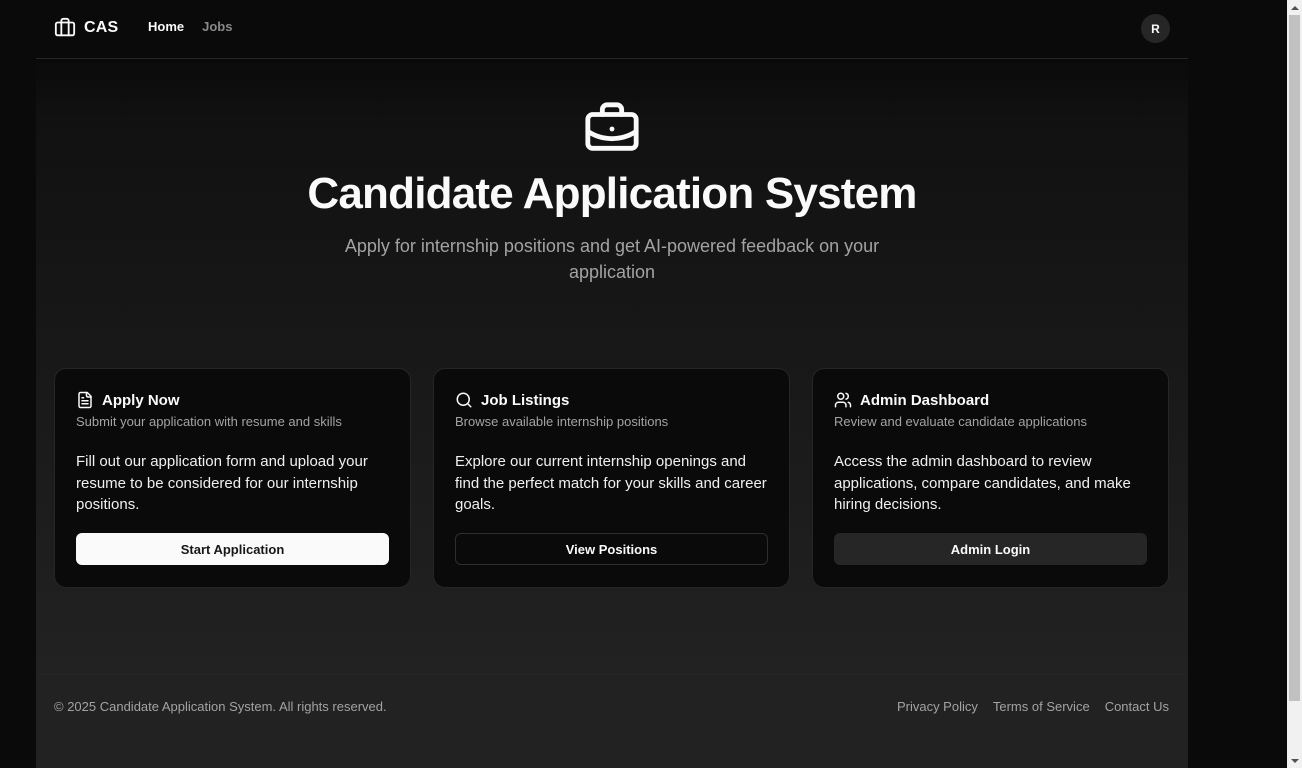  I want to click on main-nav: Home Jobs, so click(190, 26).